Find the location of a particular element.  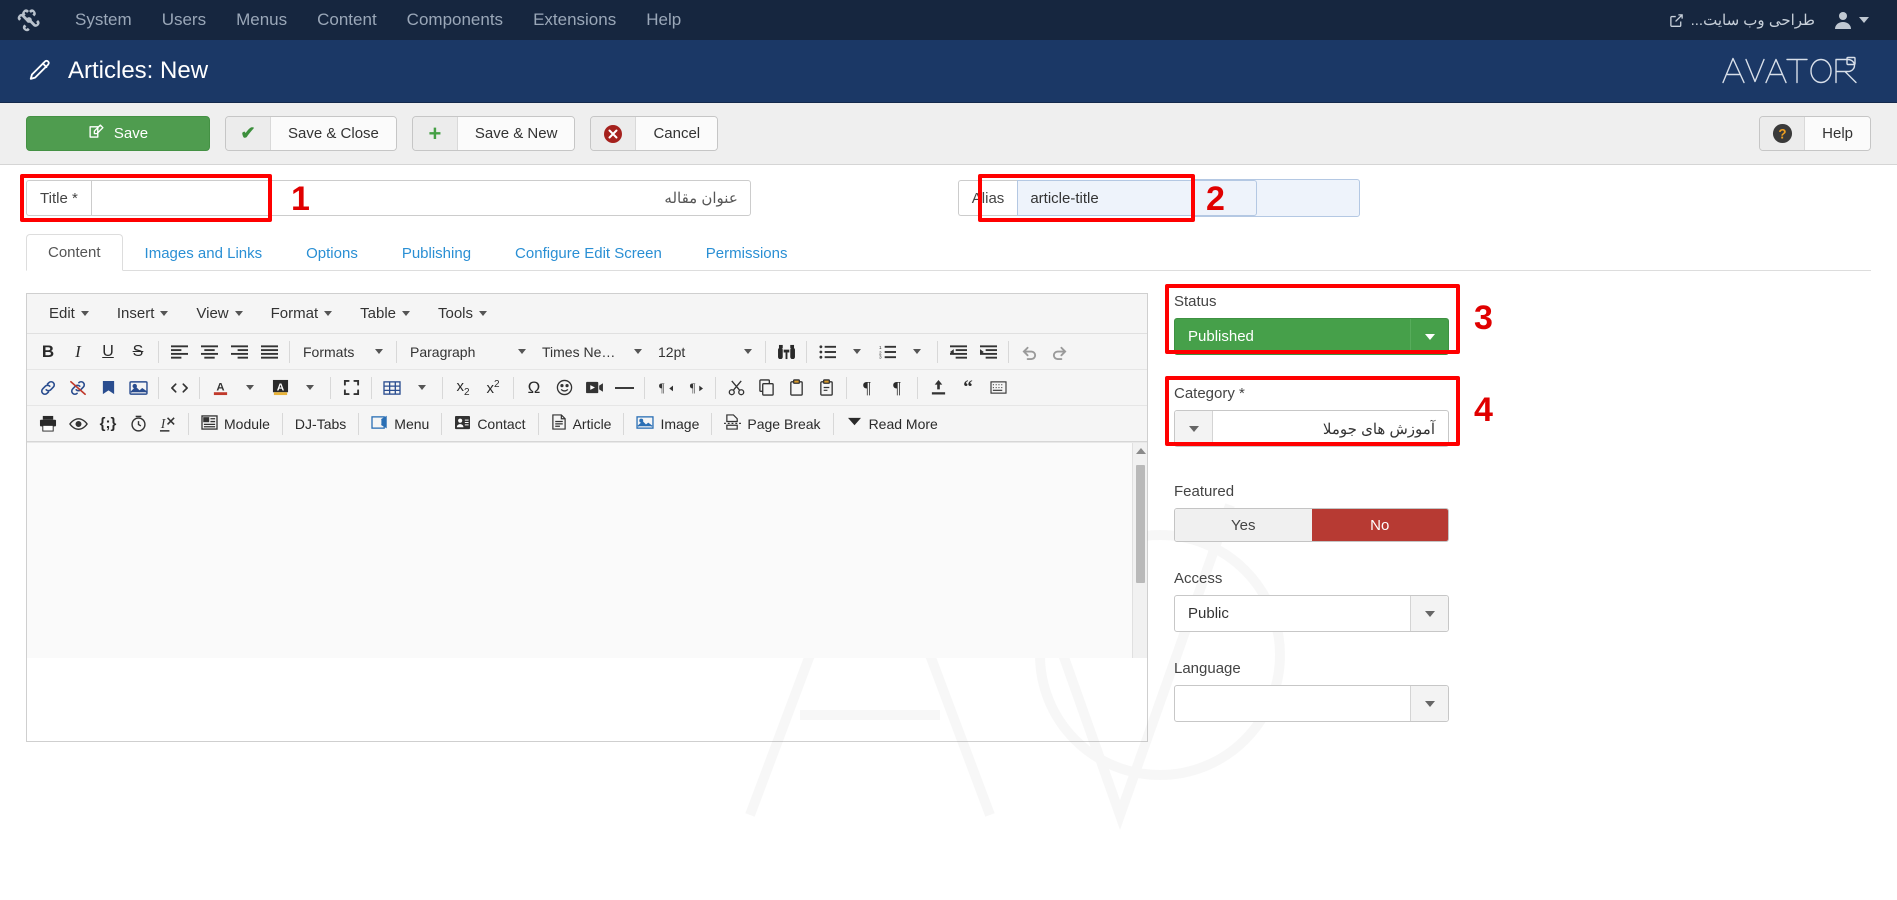

tab-permissions: Permissions is located at coordinates (747, 253).